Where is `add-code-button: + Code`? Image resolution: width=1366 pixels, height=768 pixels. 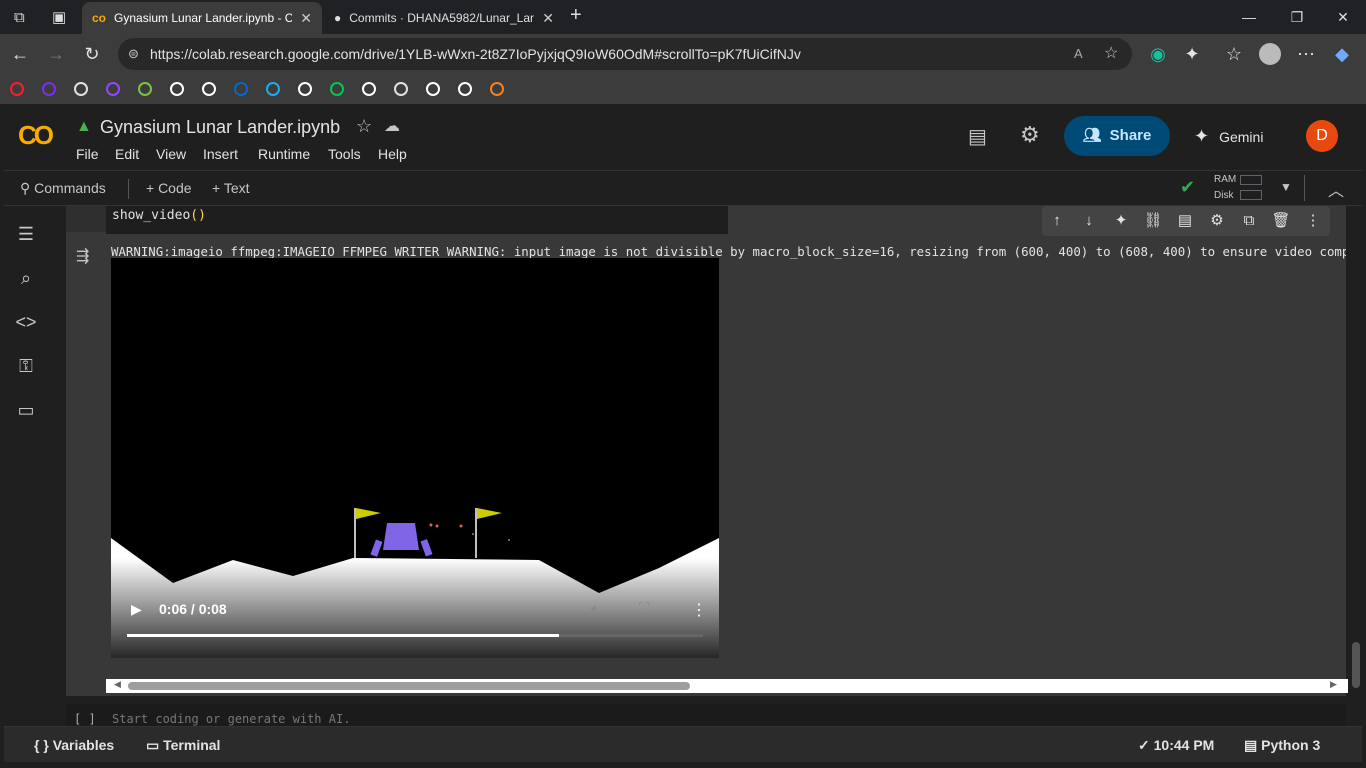
add-code-button: + Code is located at coordinates (169, 188).